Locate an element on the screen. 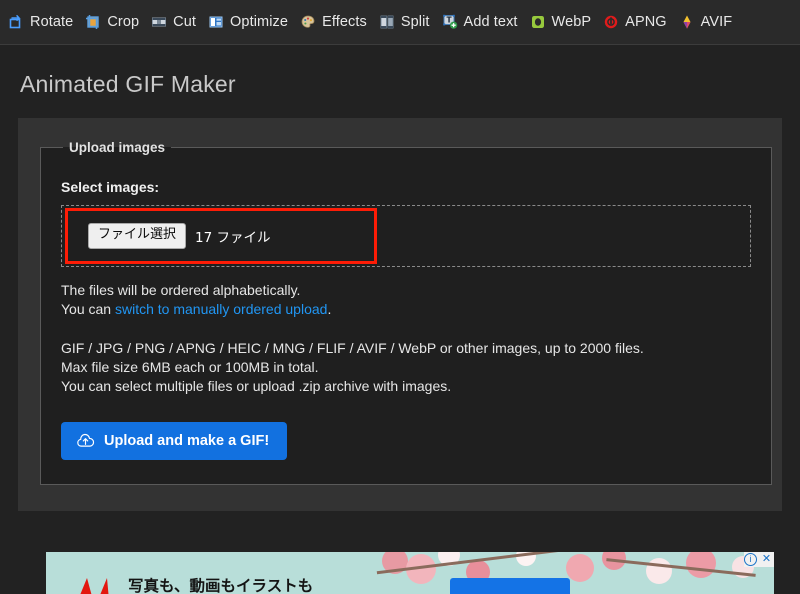  switch-manual-order-link: switch to manually ordered upload is located at coordinates (221, 309).